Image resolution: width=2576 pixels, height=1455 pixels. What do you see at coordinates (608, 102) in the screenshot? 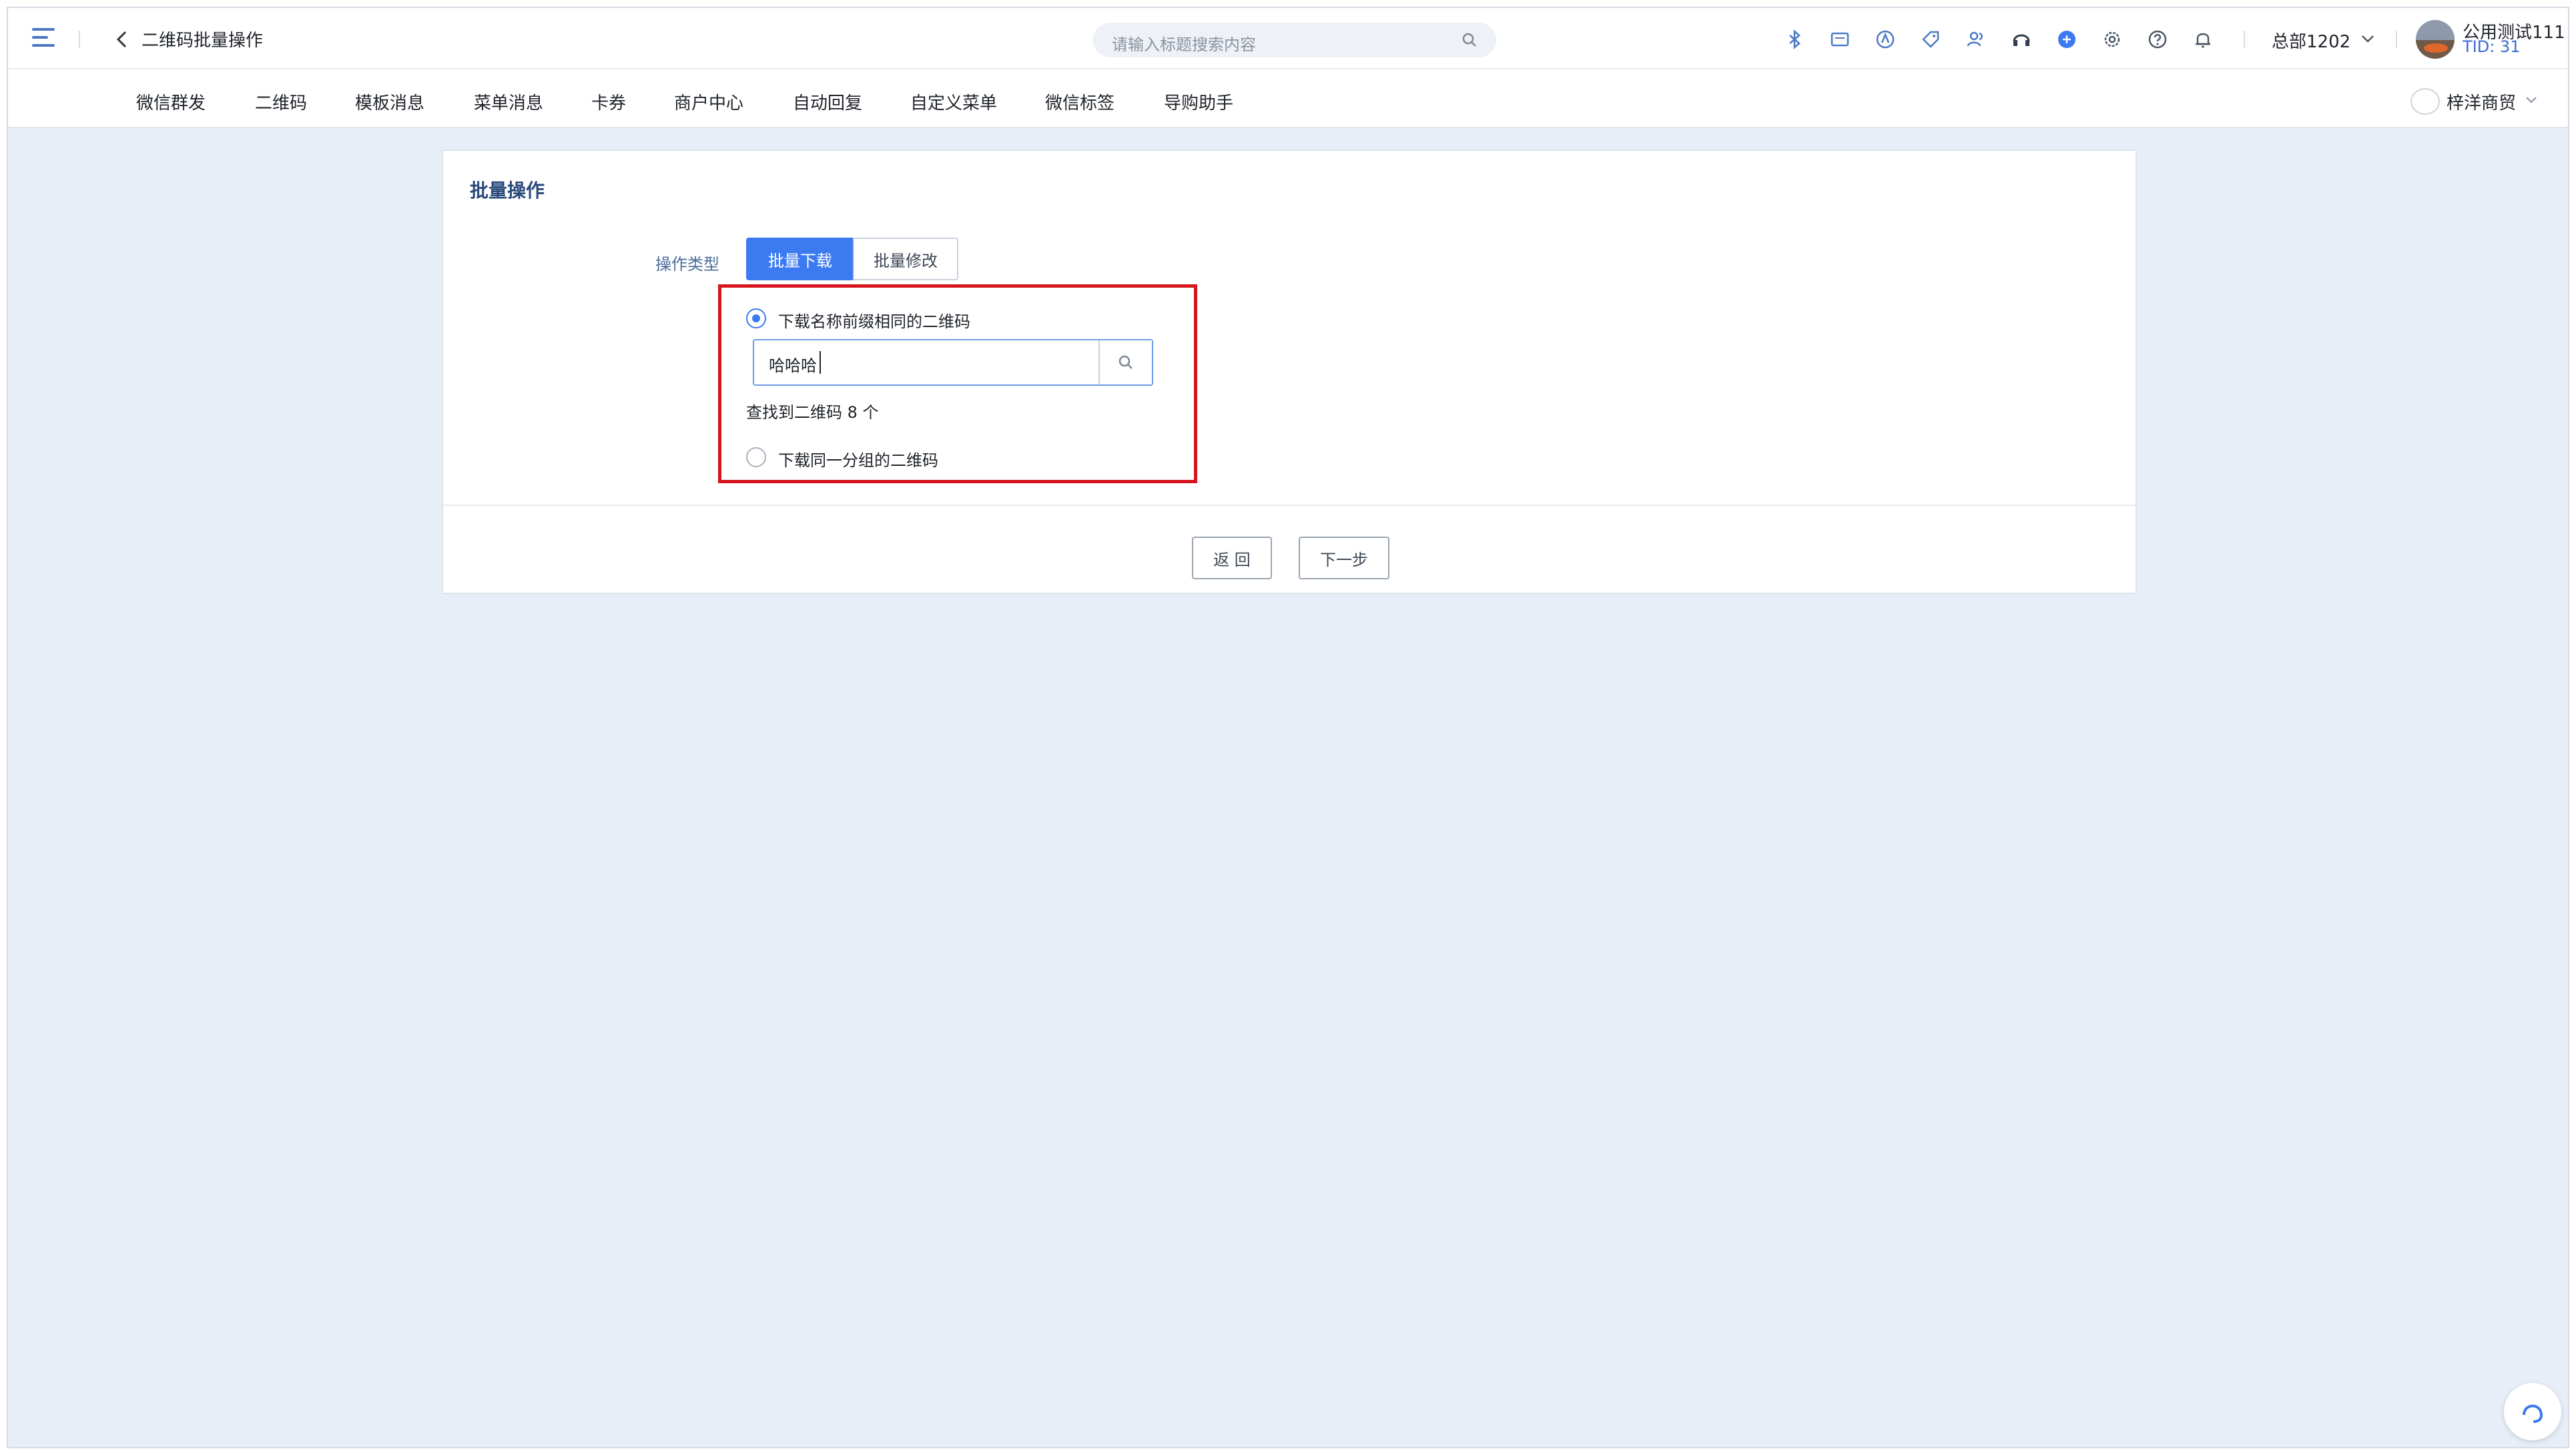
I see `nav-item: 卡券` at bounding box center [608, 102].